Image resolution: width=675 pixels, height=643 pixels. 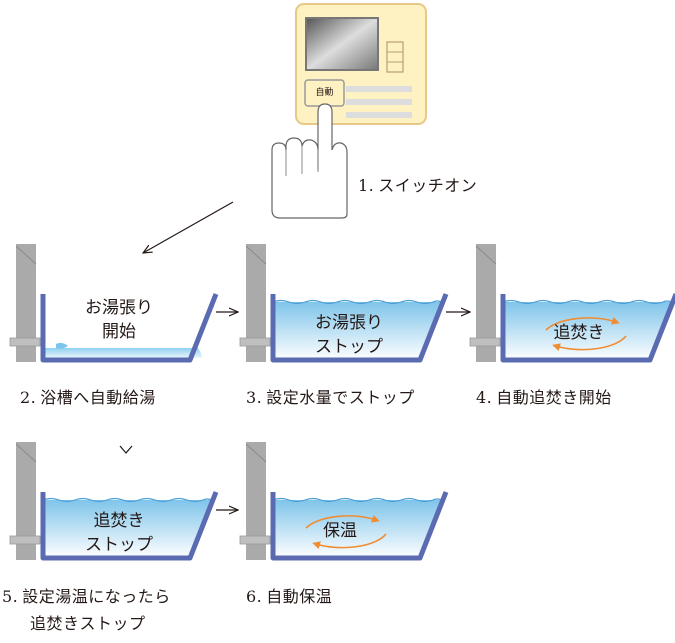 What do you see at coordinates (119, 533) in the screenshot?
I see `tub-5-text: 追焚き ストップ` at bounding box center [119, 533].